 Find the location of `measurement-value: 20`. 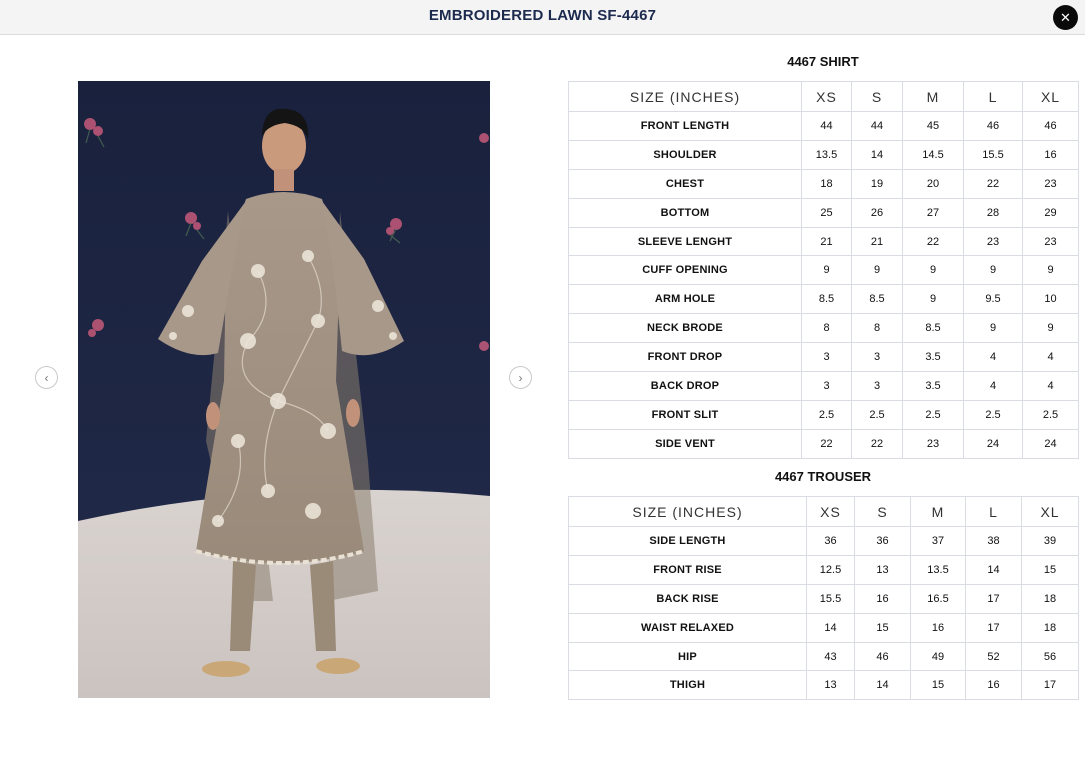

measurement-value: 20 is located at coordinates (933, 183).